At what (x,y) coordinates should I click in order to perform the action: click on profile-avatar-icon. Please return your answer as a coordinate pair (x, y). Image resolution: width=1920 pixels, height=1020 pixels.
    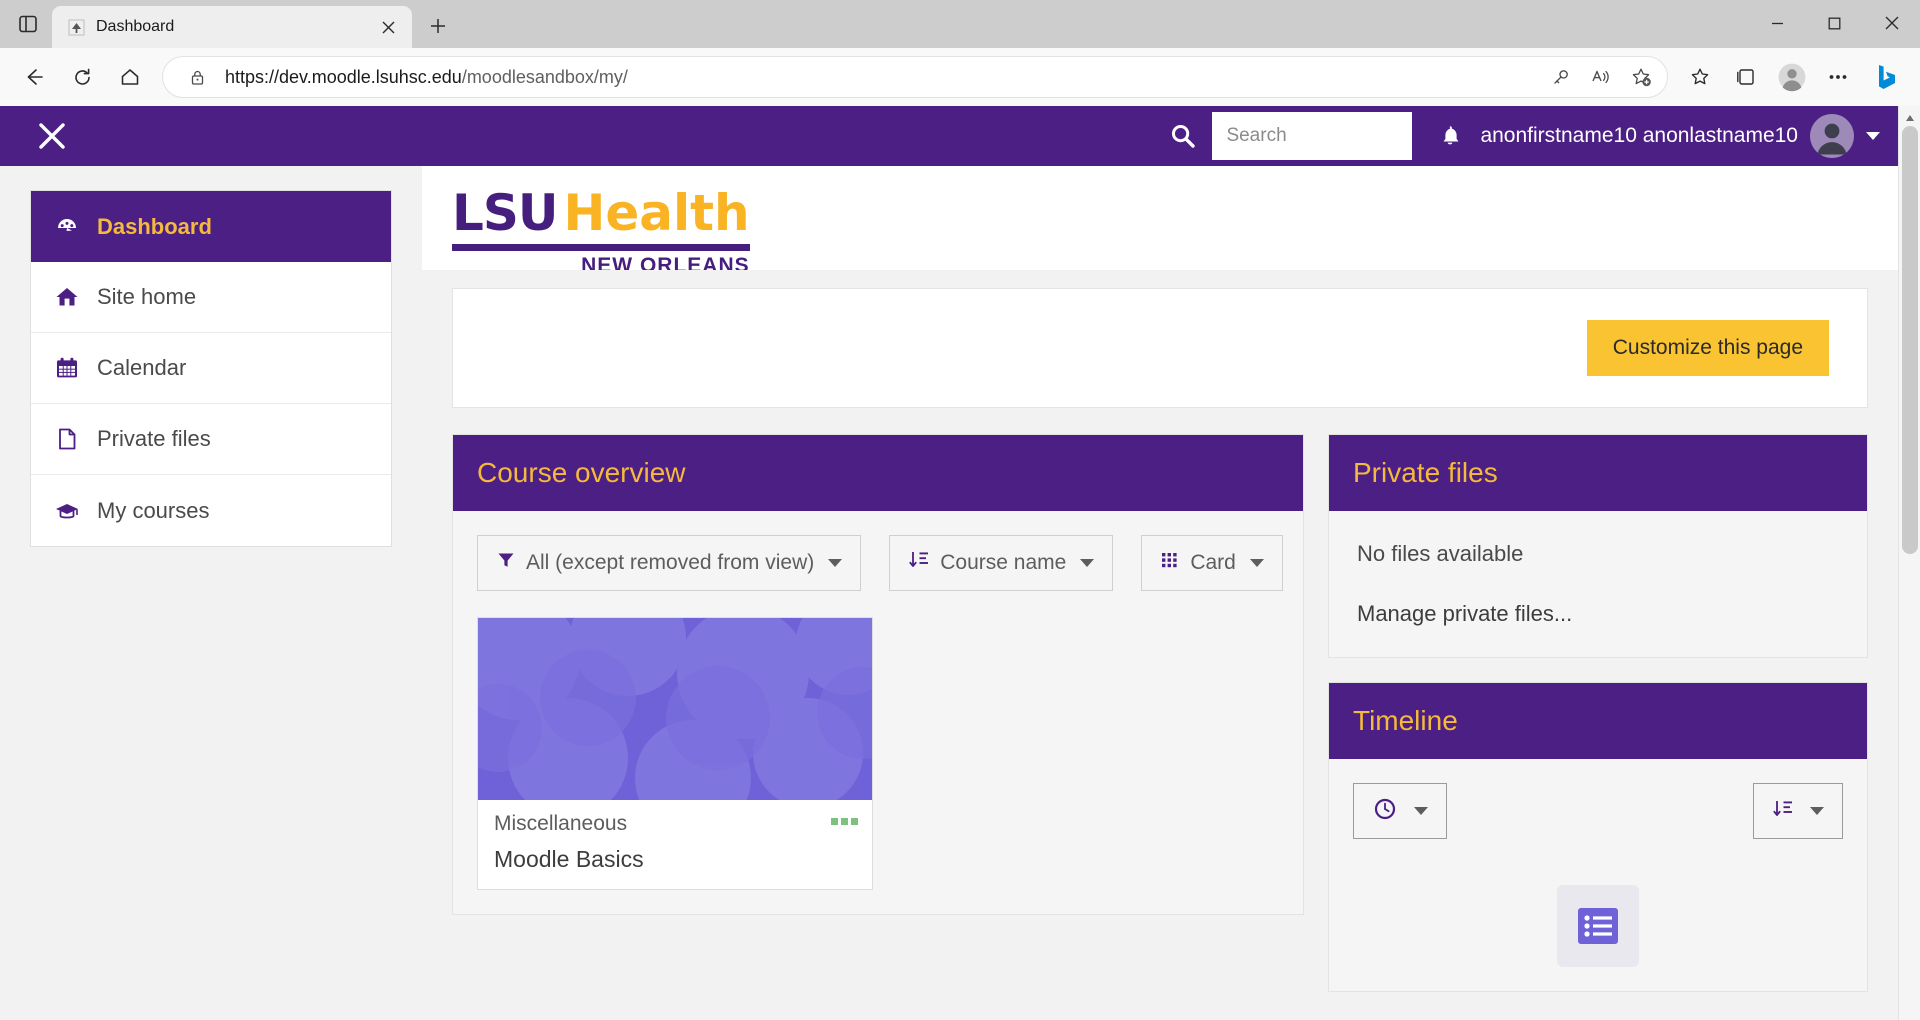
    Looking at the image, I should click on (1792, 77).